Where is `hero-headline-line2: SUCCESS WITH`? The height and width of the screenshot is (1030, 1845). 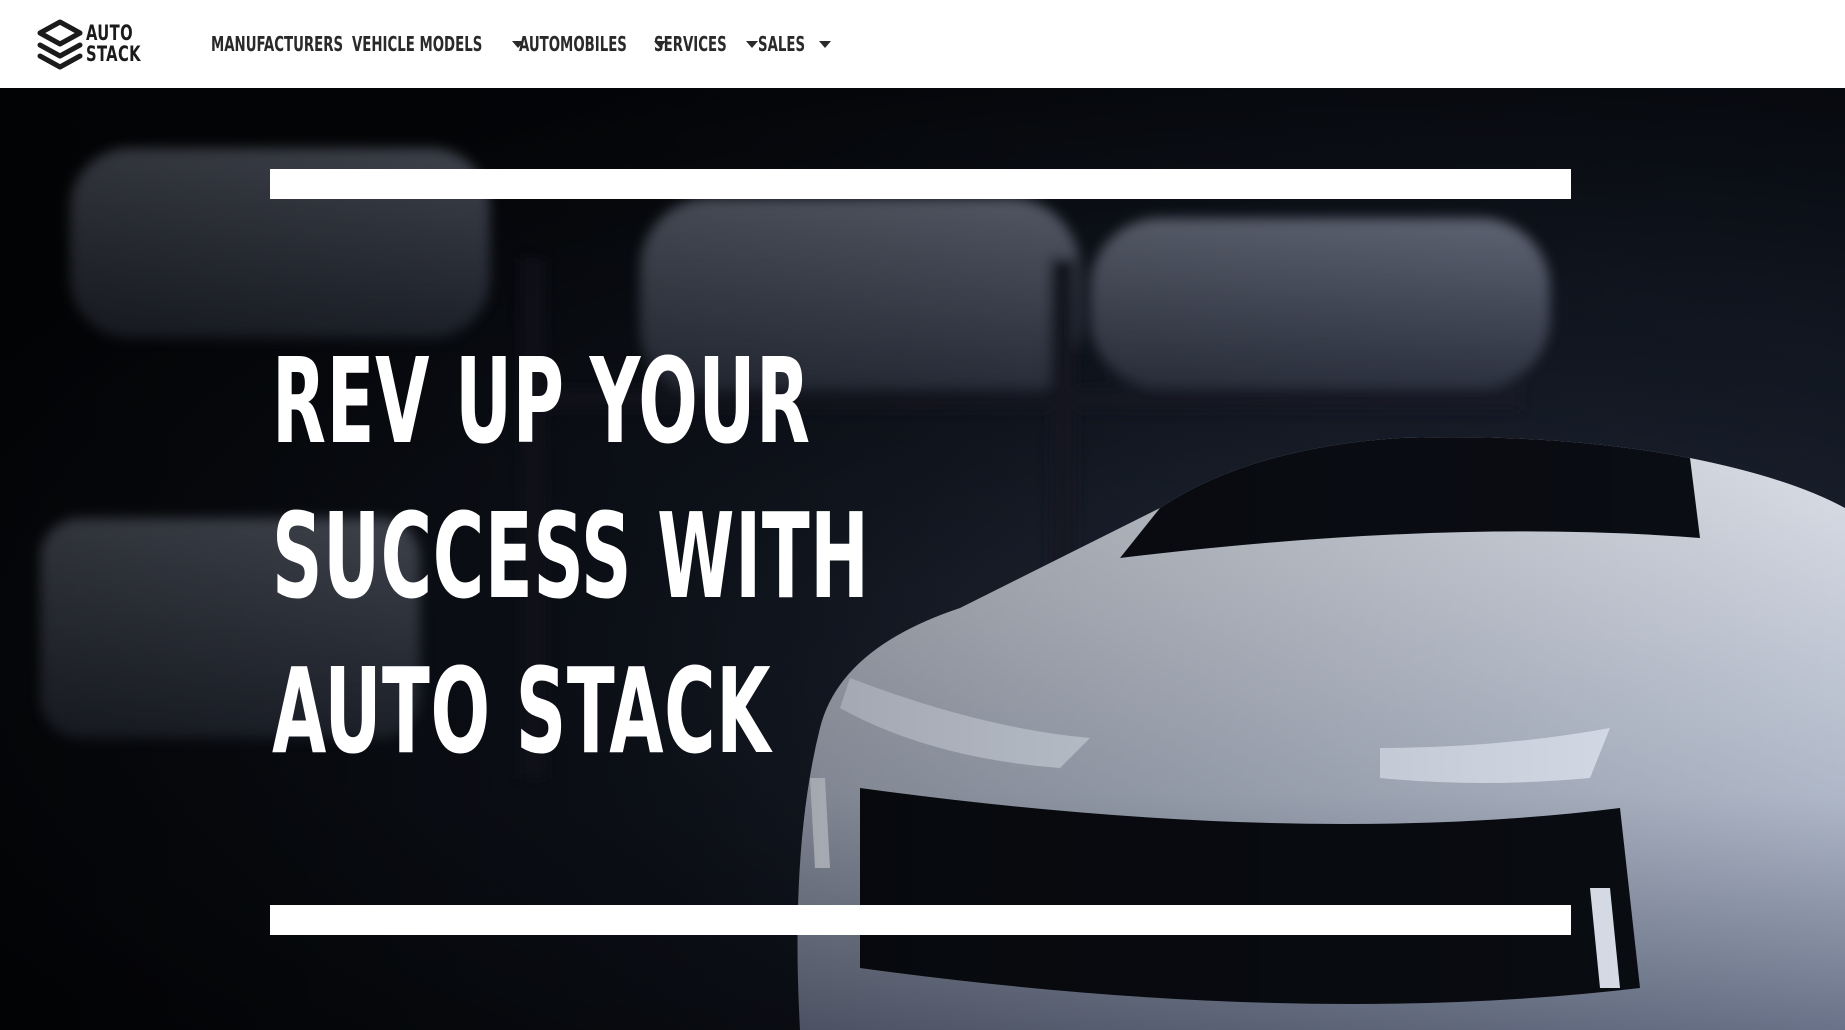
hero-headline-line2: SUCCESS WITH is located at coordinates (571, 556).